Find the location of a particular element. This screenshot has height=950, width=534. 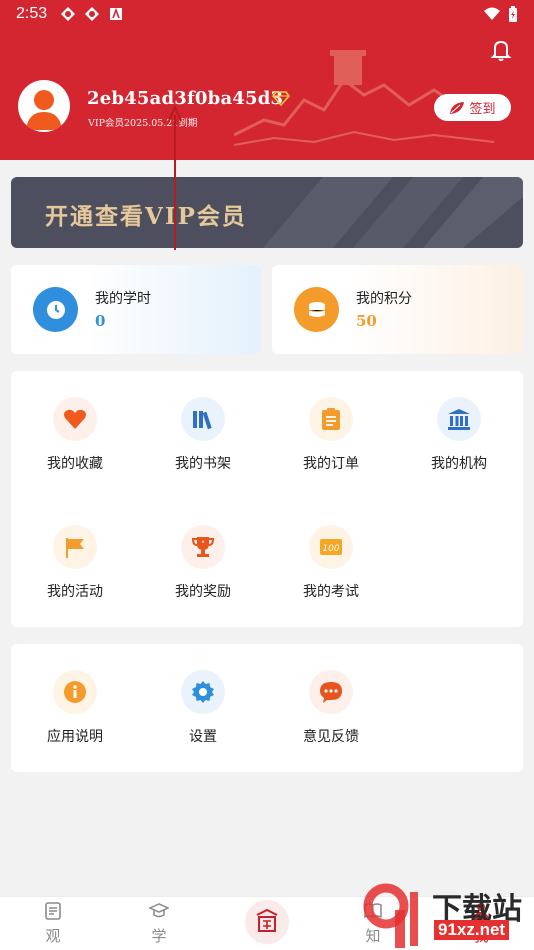

points-label: 我的积分 is located at coordinates (384, 299).